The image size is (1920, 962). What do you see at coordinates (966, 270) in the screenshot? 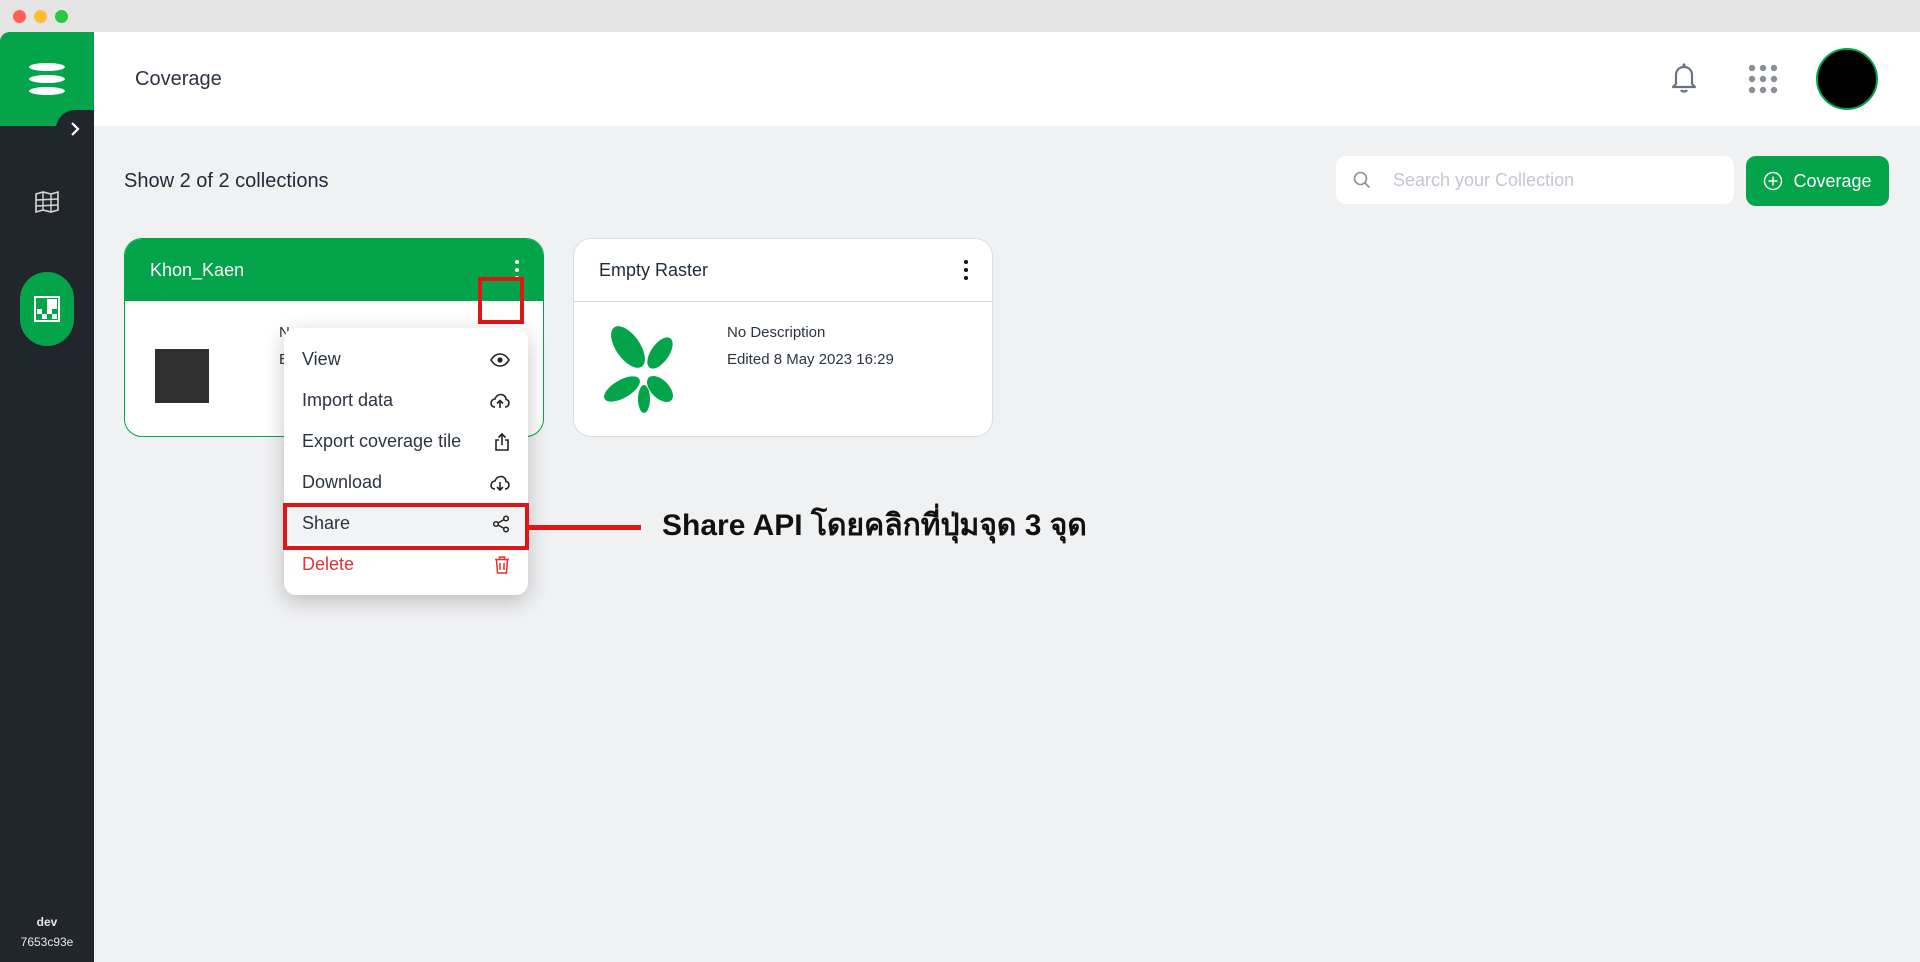
I see `more-options-button` at bounding box center [966, 270].